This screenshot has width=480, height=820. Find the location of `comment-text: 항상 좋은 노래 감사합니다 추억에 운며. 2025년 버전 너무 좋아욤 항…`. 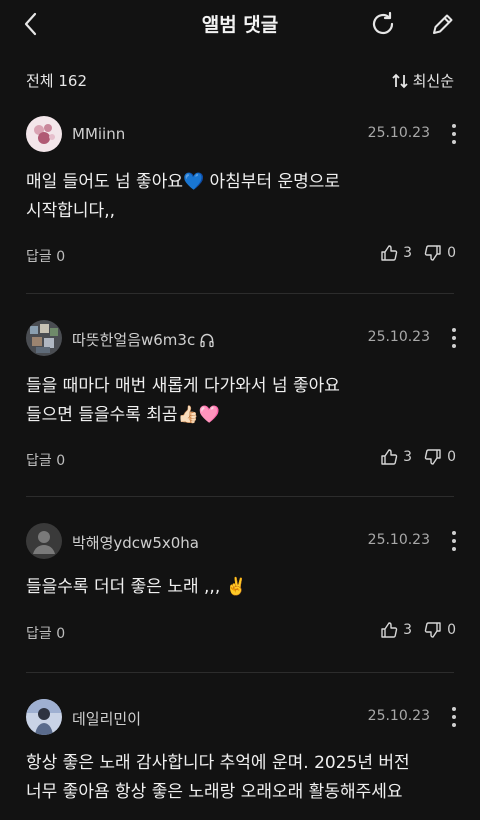

comment-text: 항상 좋은 노래 감사합니다 추억에 운며. 2025년 버전 너무 좋아욤 항… is located at coordinates (218, 777).